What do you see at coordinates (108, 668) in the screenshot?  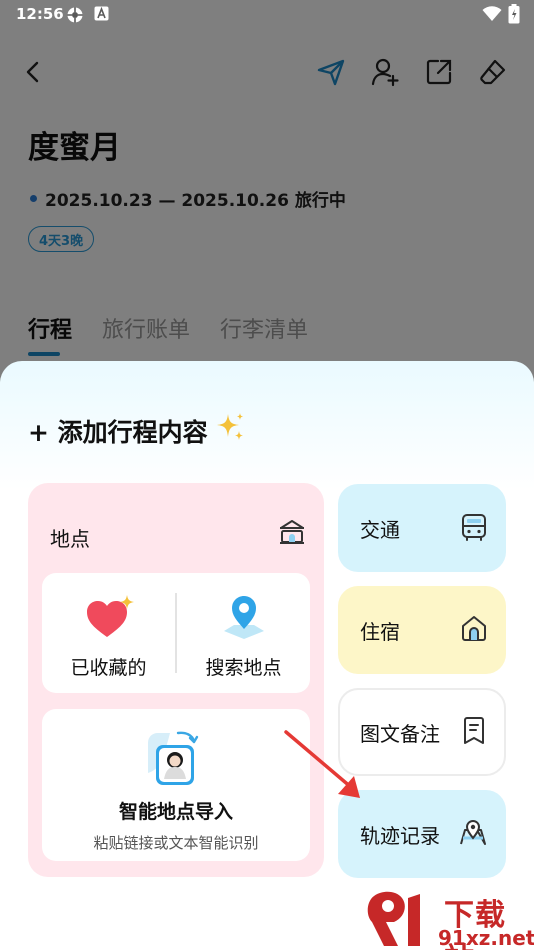 I see `favorites-label: 已收藏的` at bounding box center [108, 668].